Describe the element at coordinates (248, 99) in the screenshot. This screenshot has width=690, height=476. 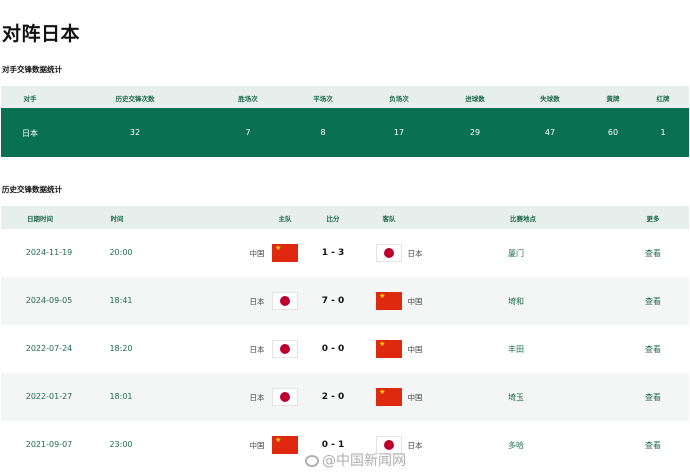
I see `stats-header-wins: 胜场次` at that location.